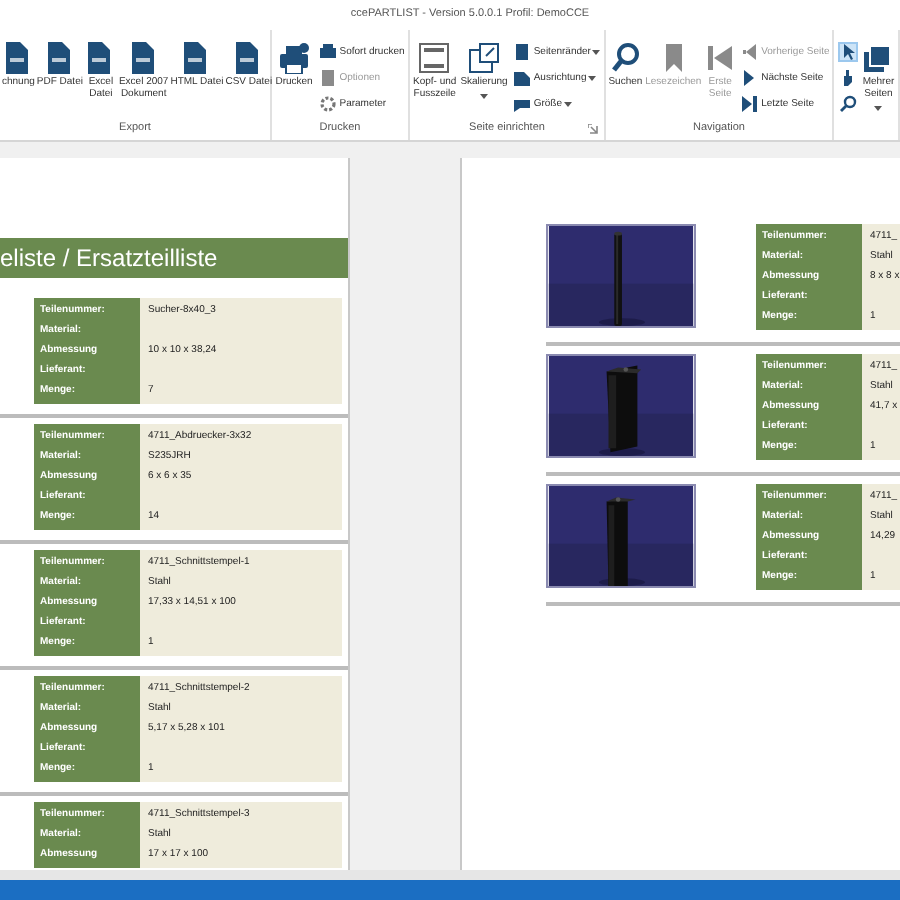  What do you see at coordinates (625, 58) in the screenshot?
I see `search-icon` at bounding box center [625, 58].